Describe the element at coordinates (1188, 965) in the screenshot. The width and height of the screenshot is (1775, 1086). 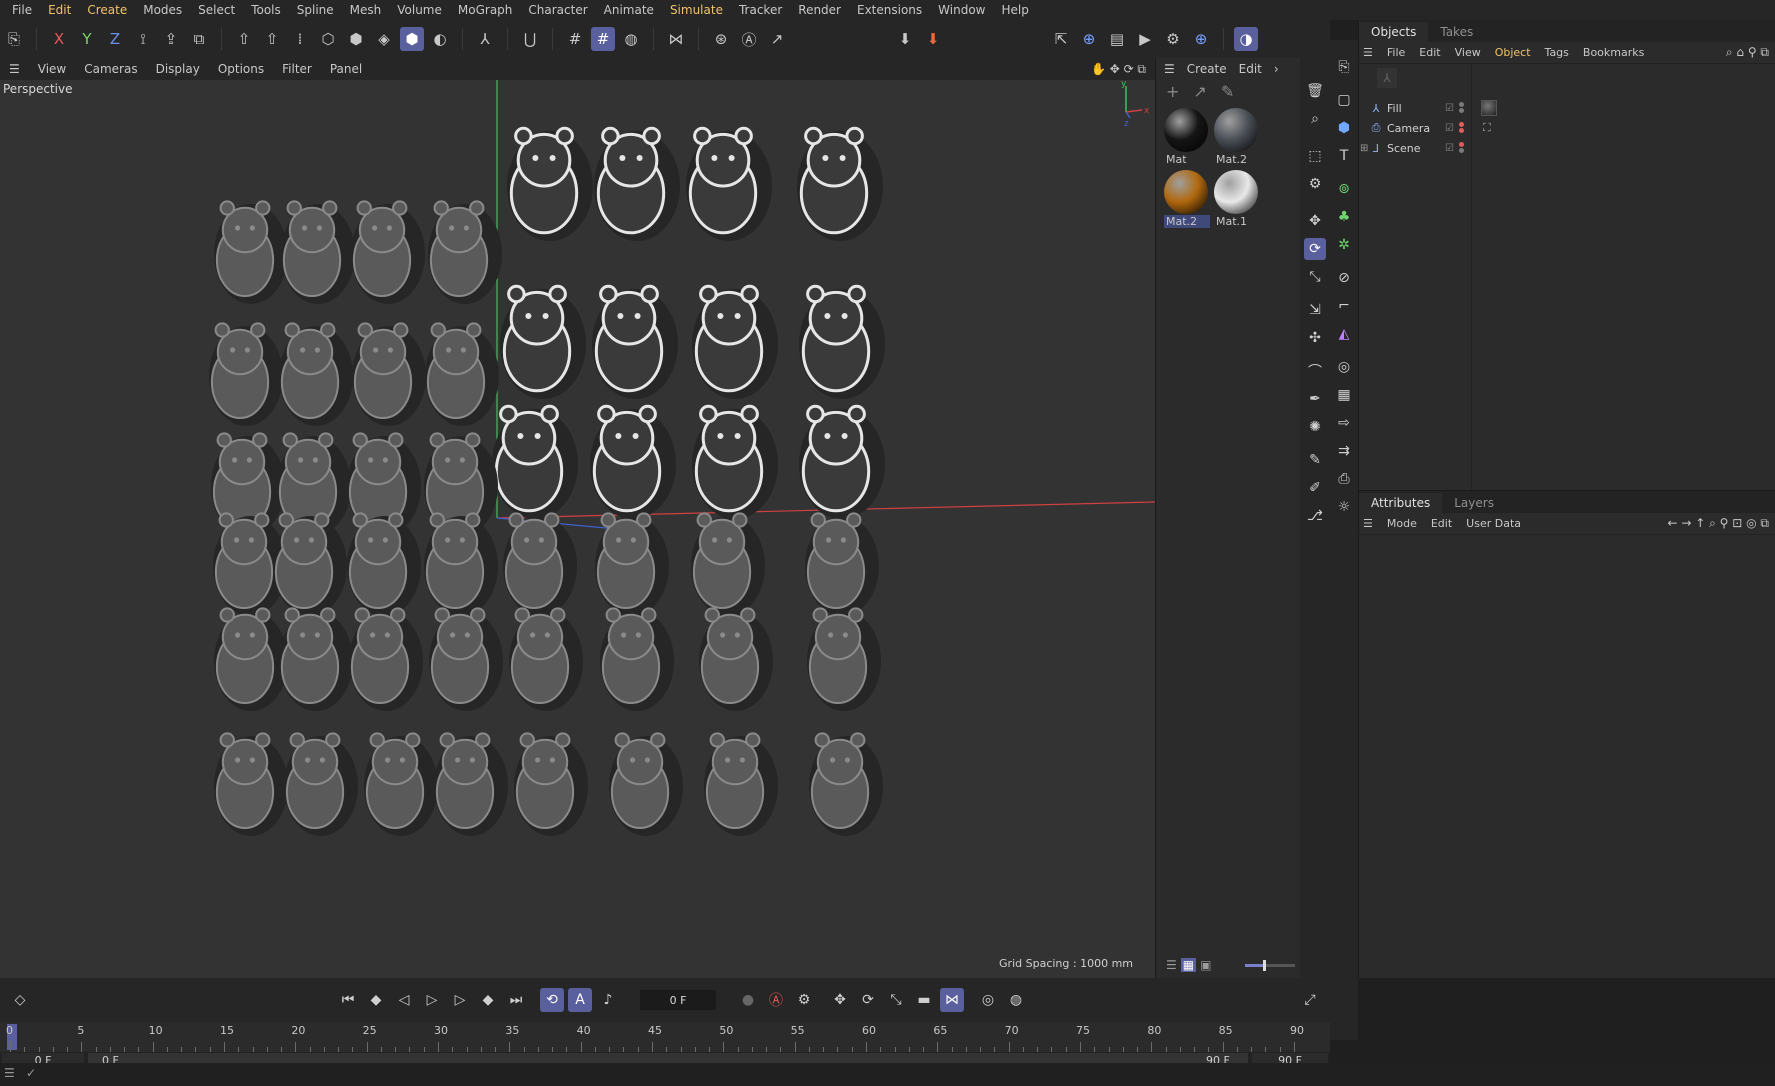
I see `grid-view-icon: ▦` at that location.